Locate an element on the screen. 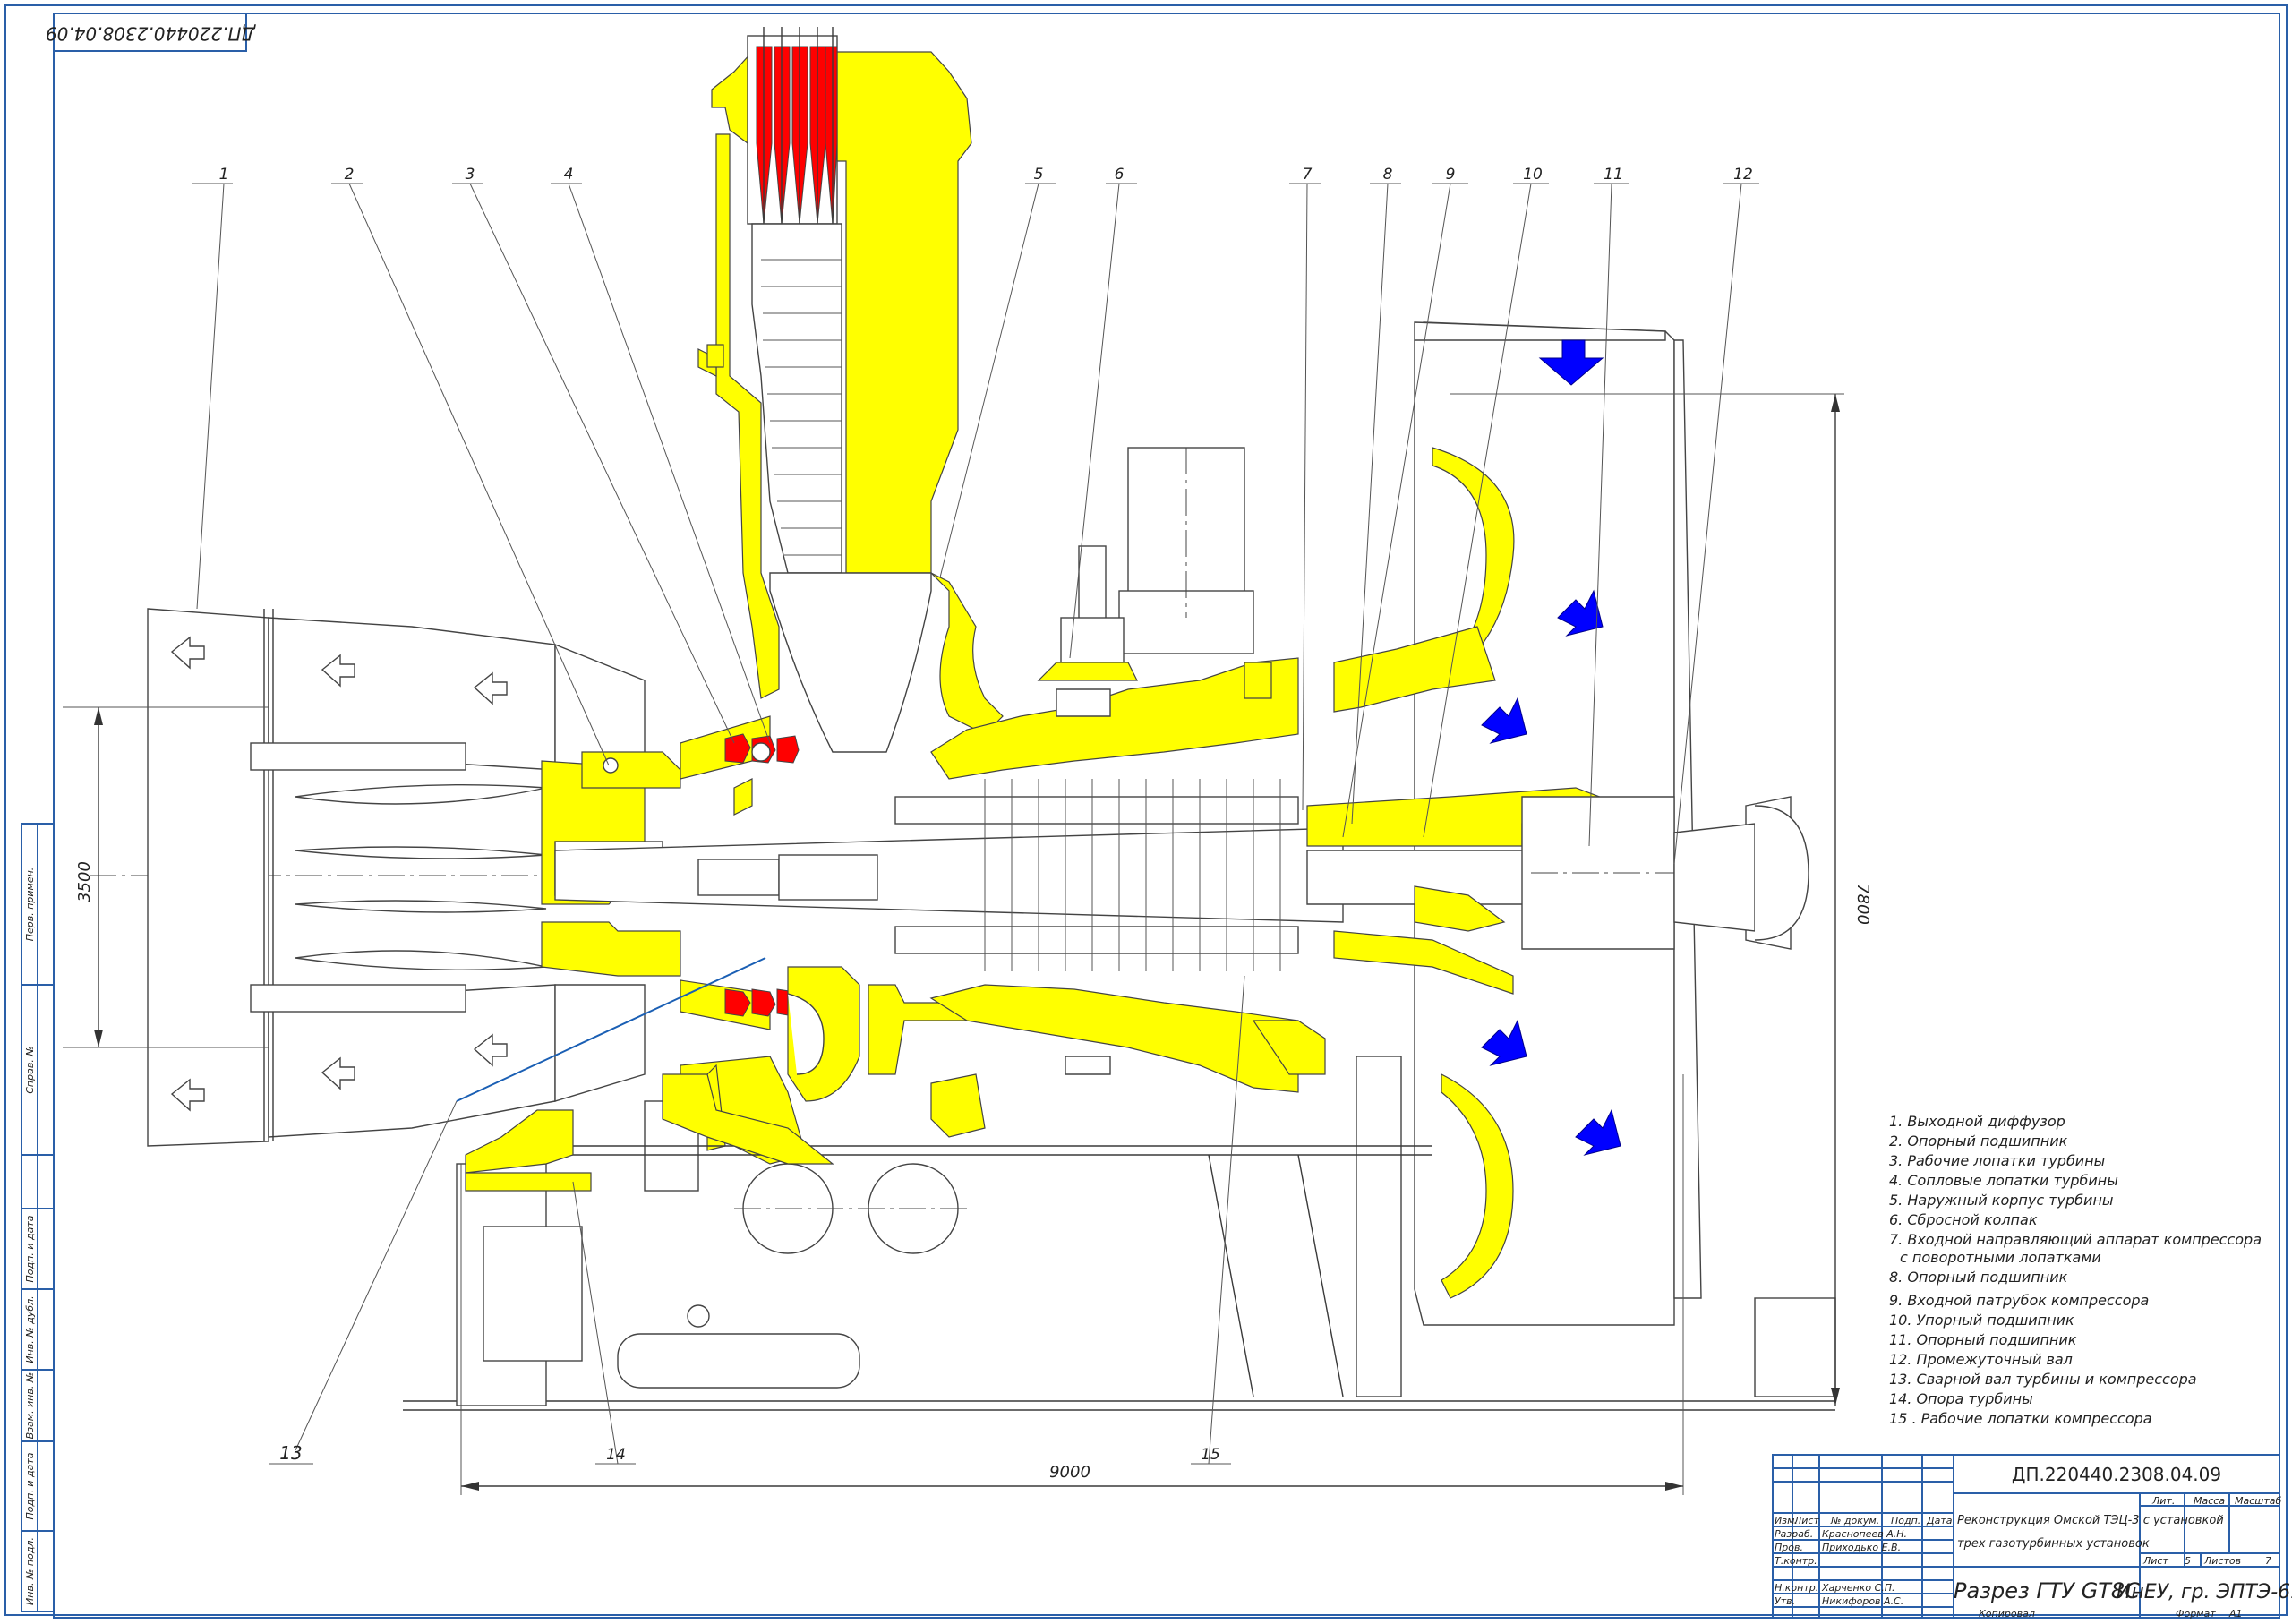  callout-1: 1 is located at coordinates (224, 175).